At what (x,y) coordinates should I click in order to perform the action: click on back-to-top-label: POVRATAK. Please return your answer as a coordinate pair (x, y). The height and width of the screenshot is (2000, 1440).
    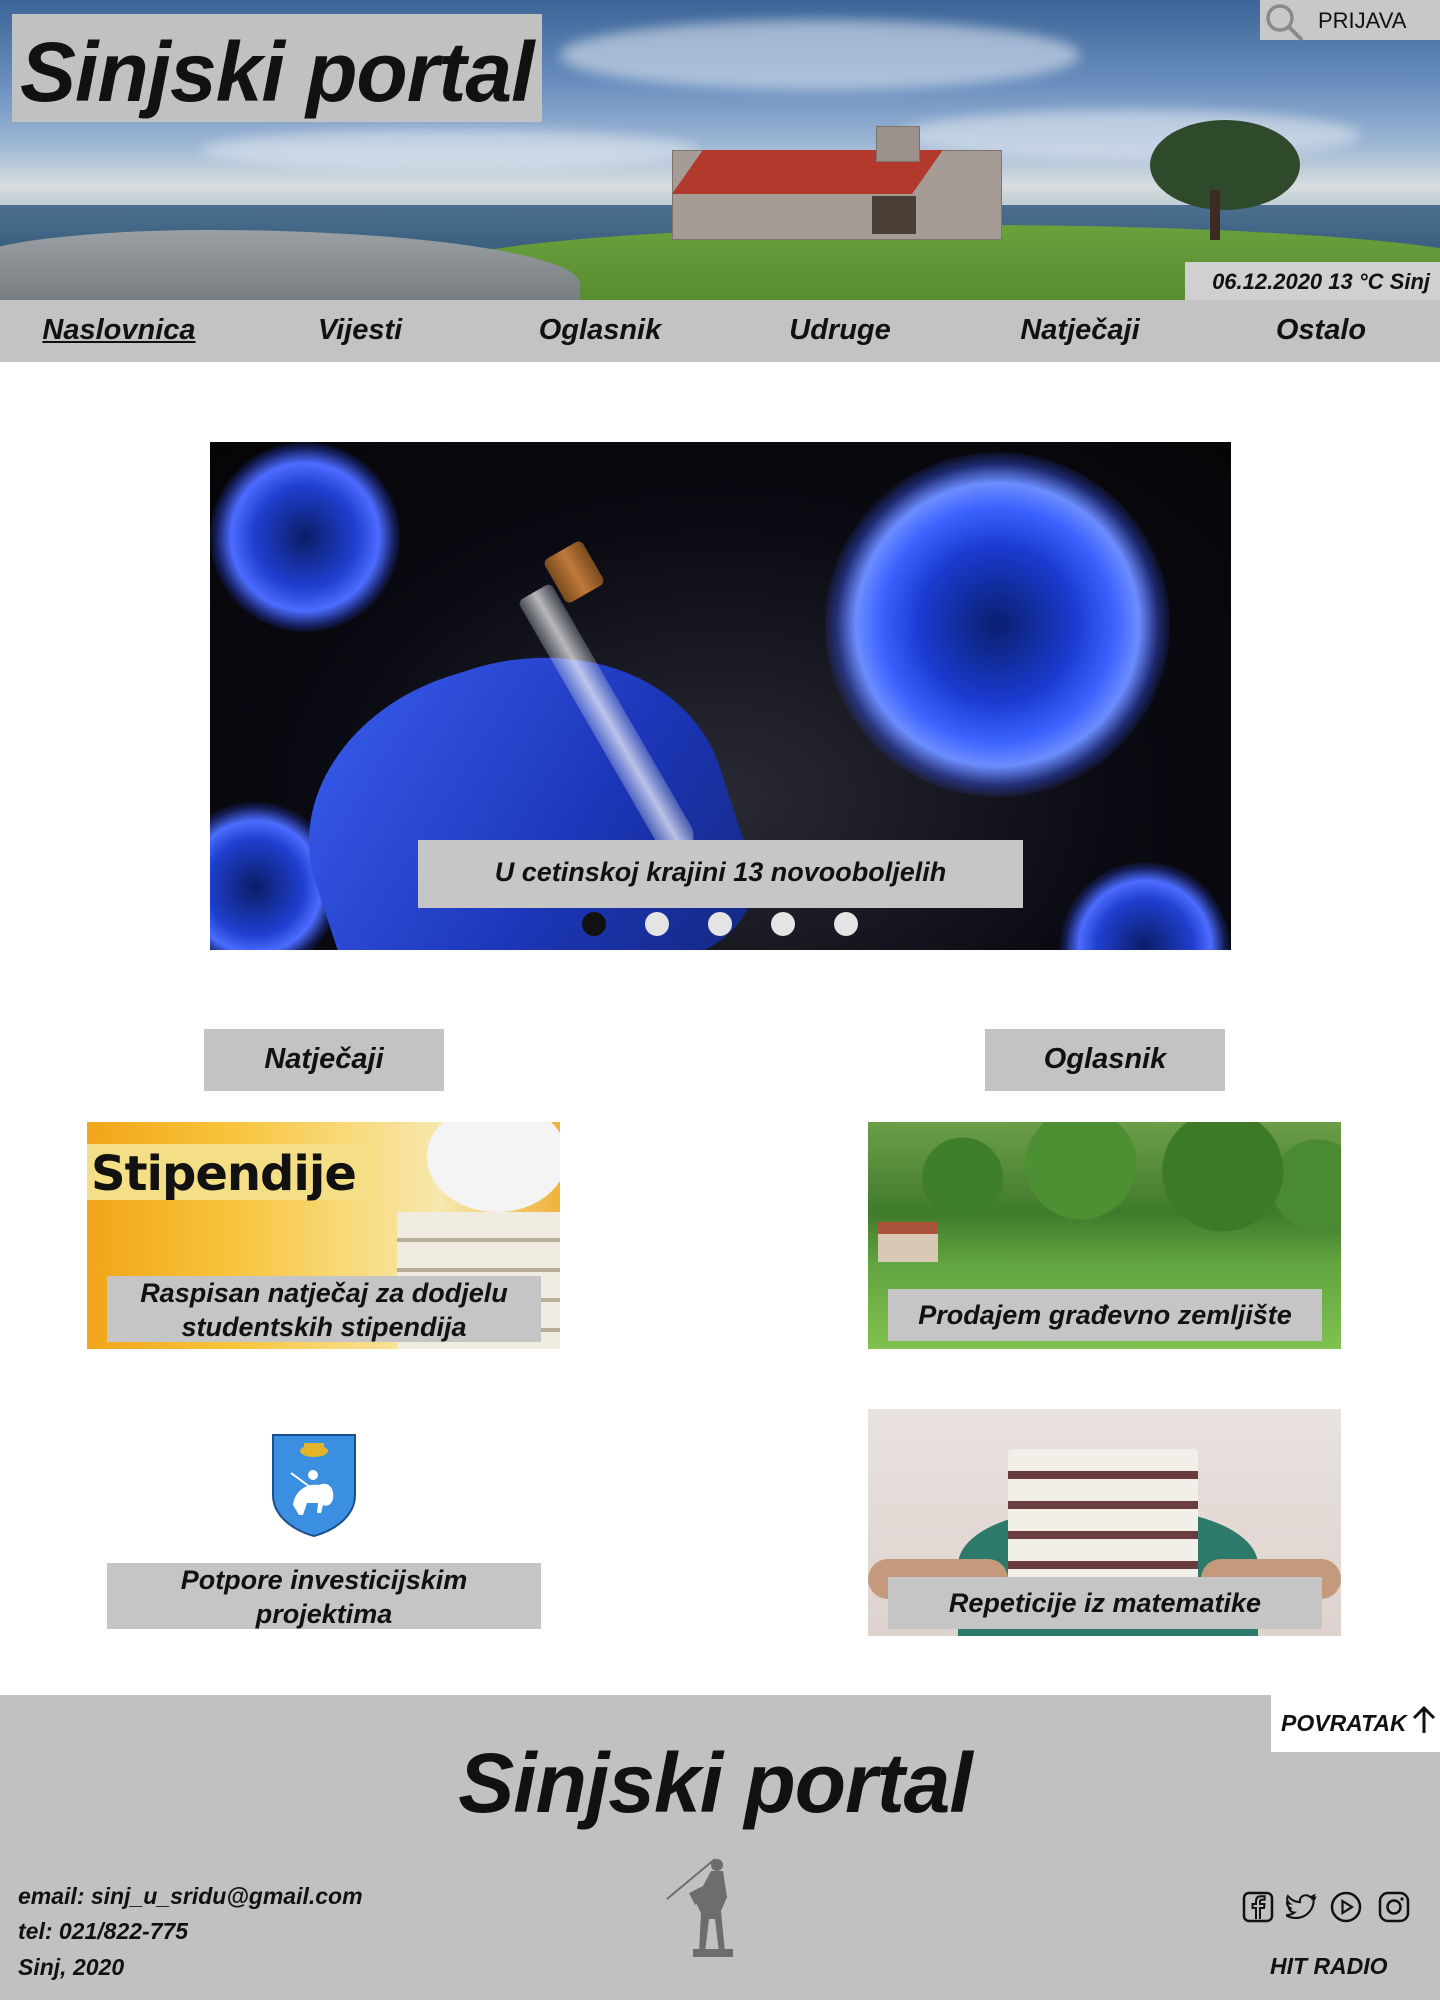
    Looking at the image, I should click on (1344, 1723).